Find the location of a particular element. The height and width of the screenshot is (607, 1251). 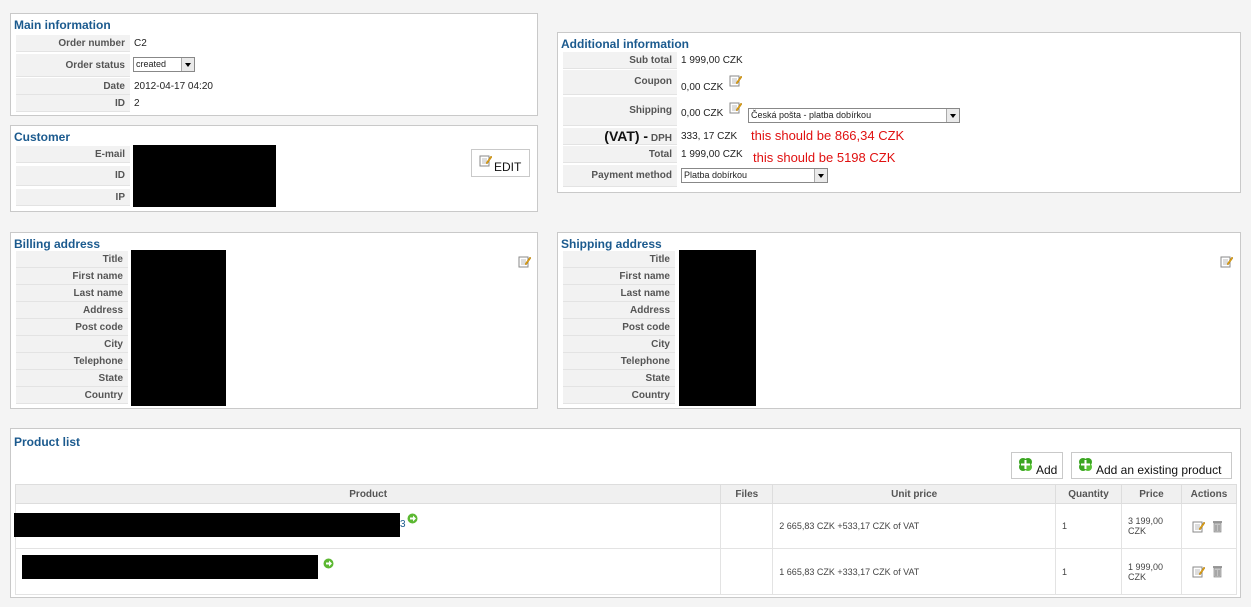

billing-field-label: Last name is located at coordinates (72, 293).